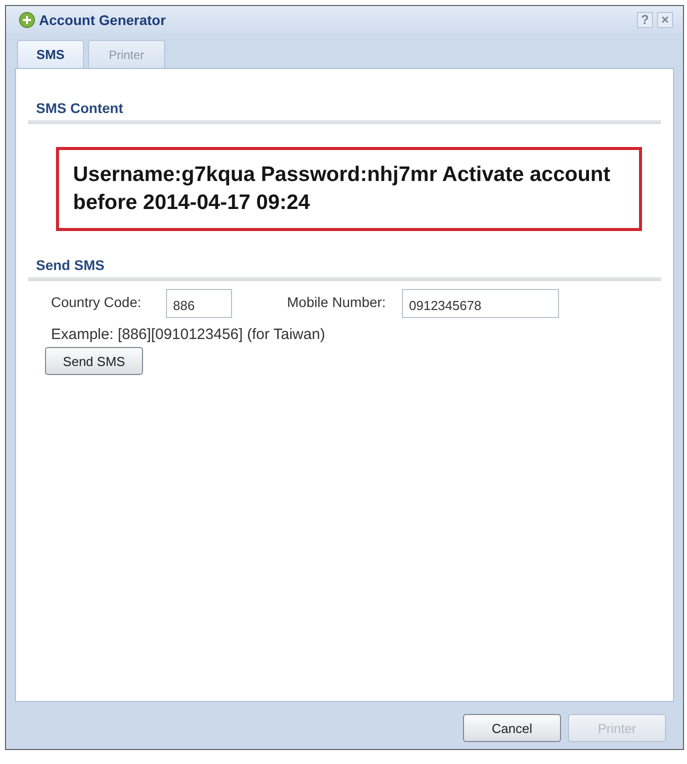 The image size is (687, 764). What do you see at coordinates (27, 20) in the screenshot?
I see `plus-circle-icon` at bounding box center [27, 20].